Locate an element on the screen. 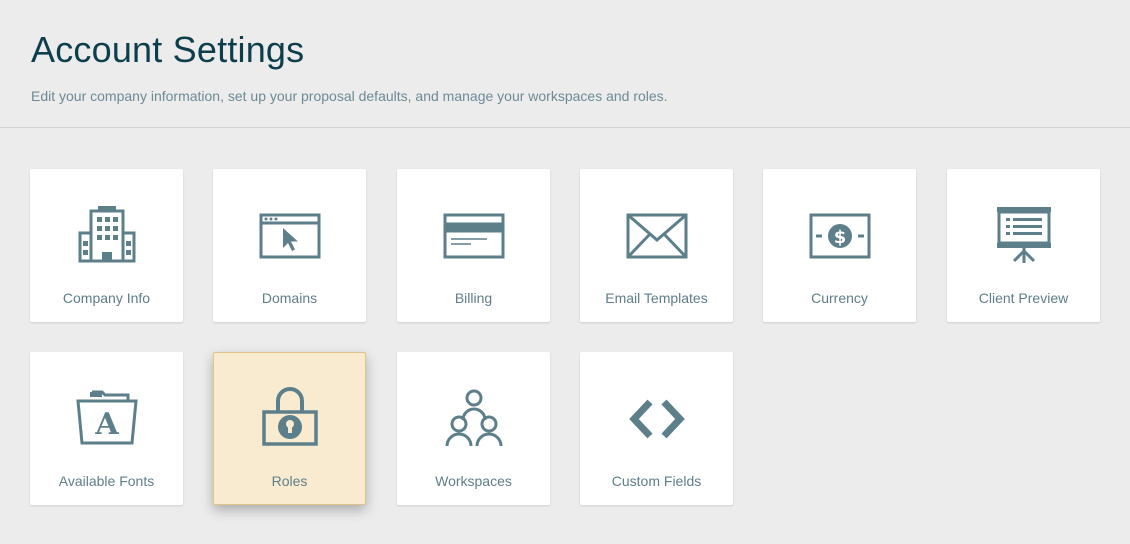 The height and width of the screenshot is (544, 1130). tile-custom-fields: Custom Fields is located at coordinates (656, 428).